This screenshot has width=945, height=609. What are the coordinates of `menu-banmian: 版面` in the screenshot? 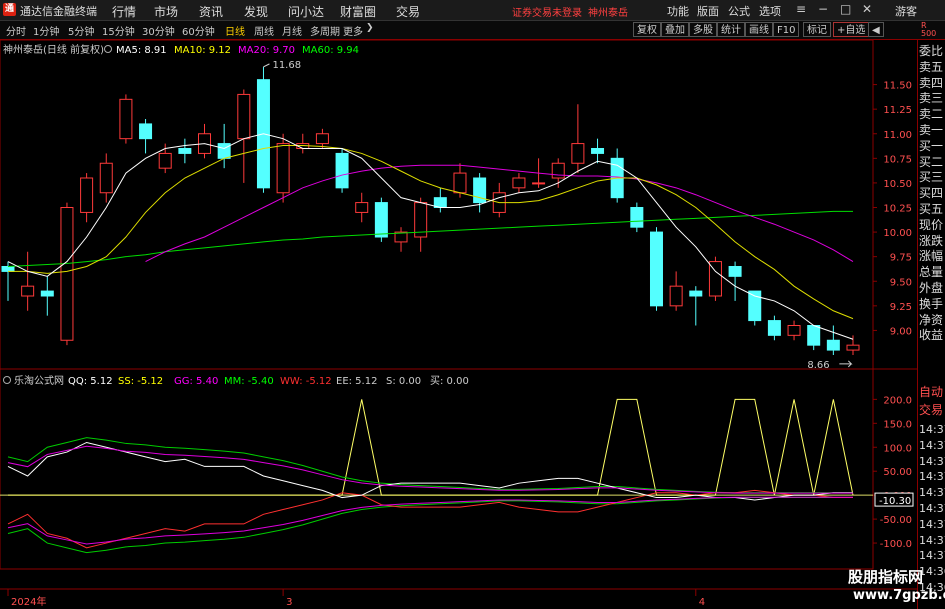 It's located at (708, 11).